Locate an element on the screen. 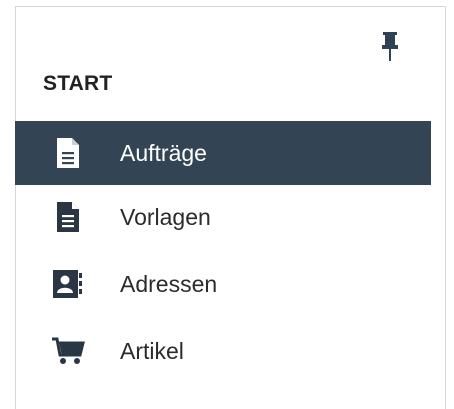  sidebar-item-label: Aufträge is located at coordinates (163, 152).